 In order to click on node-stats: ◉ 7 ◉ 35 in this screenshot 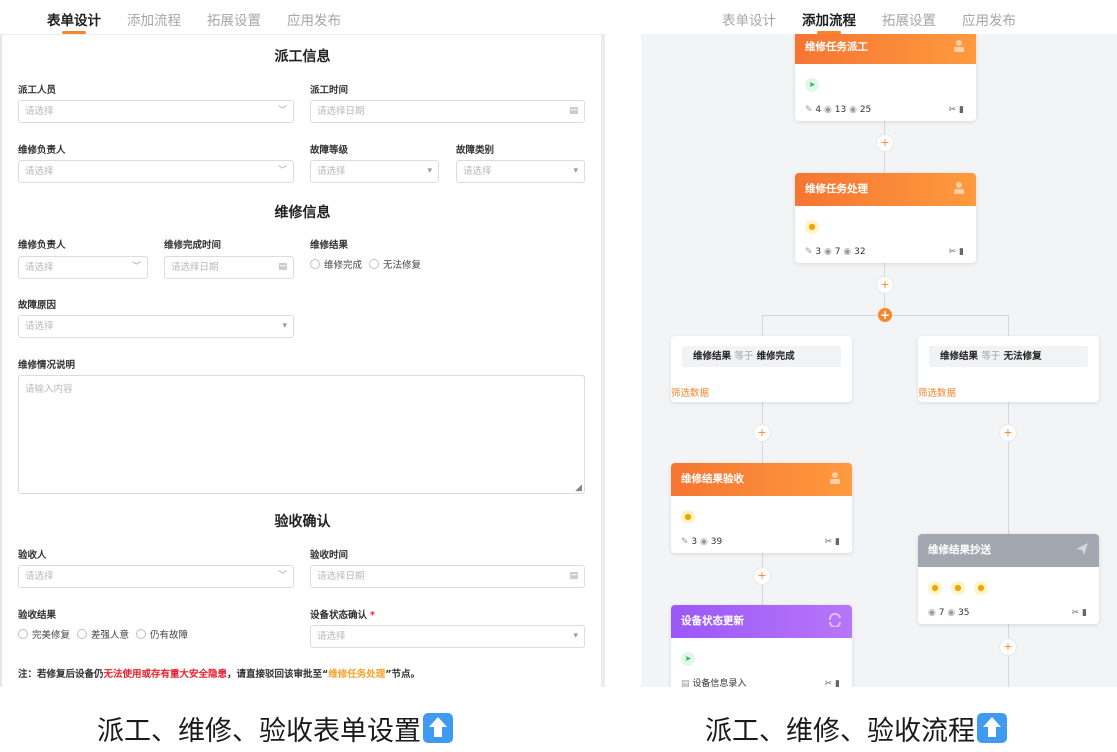, I will do `click(949, 613)`.